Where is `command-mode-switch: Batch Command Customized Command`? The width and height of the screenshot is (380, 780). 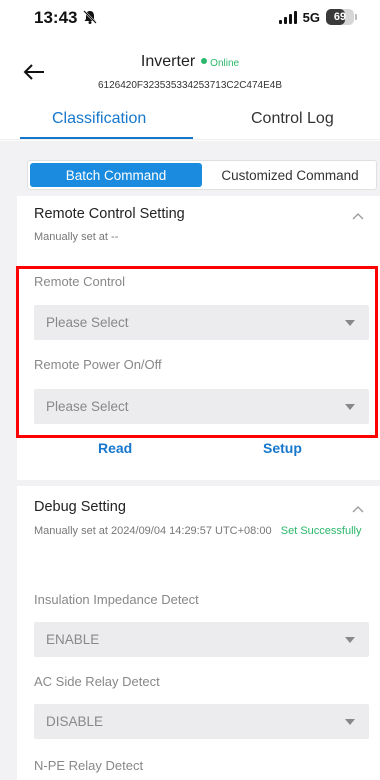
command-mode-switch: Batch Command Customized Command is located at coordinates (202, 175).